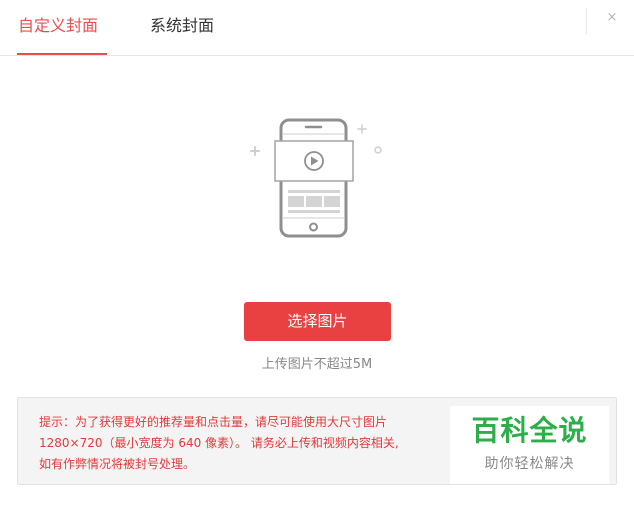 This screenshot has height=508, width=634. What do you see at coordinates (117, 464) in the screenshot?
I see `tip-line-3: 如有作弊情况将被封号处理。` at bounding box center [117, 464].